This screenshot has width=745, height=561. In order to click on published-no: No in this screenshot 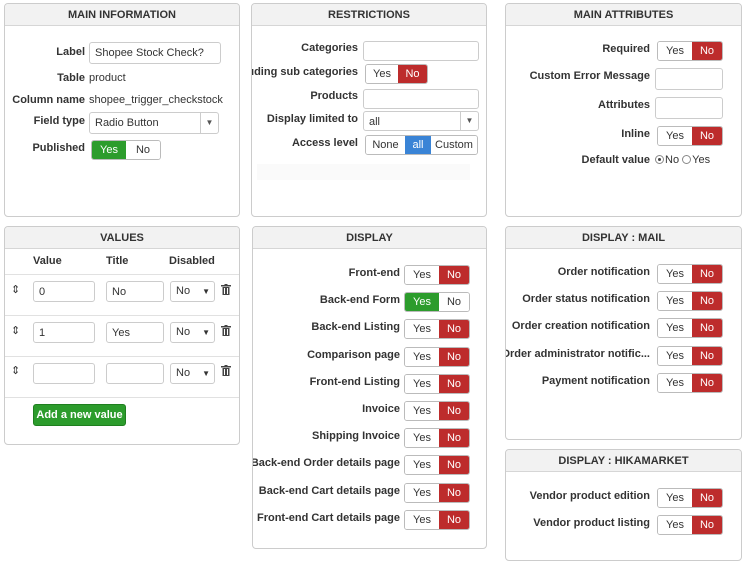, I will do `click(143, 150)`.